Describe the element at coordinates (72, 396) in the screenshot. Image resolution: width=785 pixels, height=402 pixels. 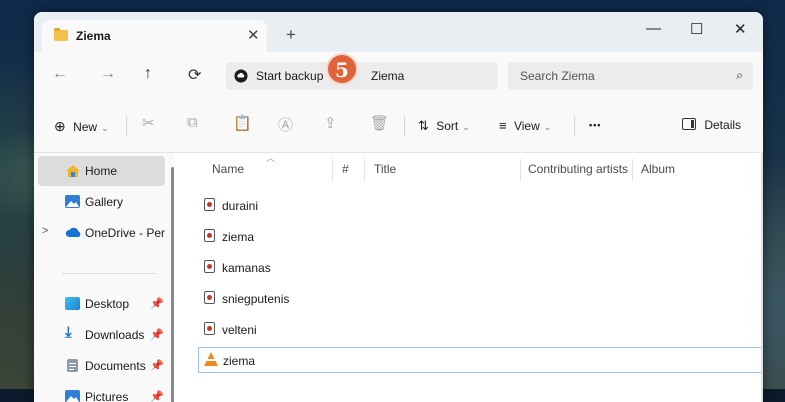
I see `pictures-icon` at that location.